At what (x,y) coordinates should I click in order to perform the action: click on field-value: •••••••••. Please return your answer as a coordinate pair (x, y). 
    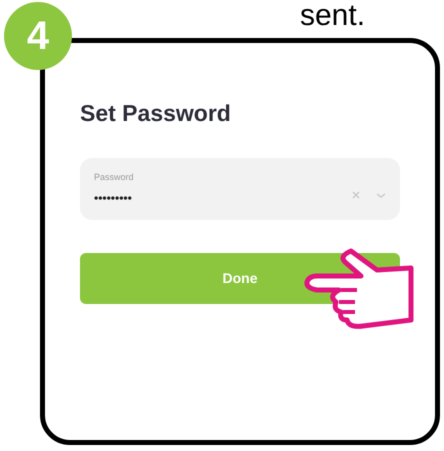
    Looking at the image, I should click on (113, 198).